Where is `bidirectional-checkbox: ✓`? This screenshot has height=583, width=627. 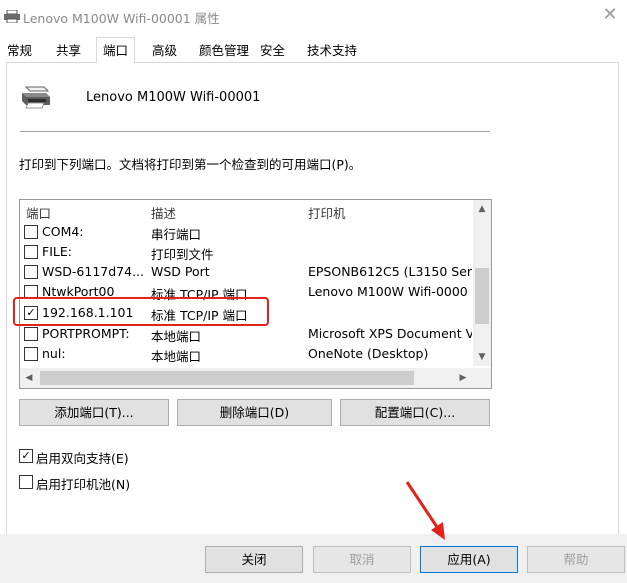 bidirectional-checkbox: ✓ is located at coordinates (26, 456).